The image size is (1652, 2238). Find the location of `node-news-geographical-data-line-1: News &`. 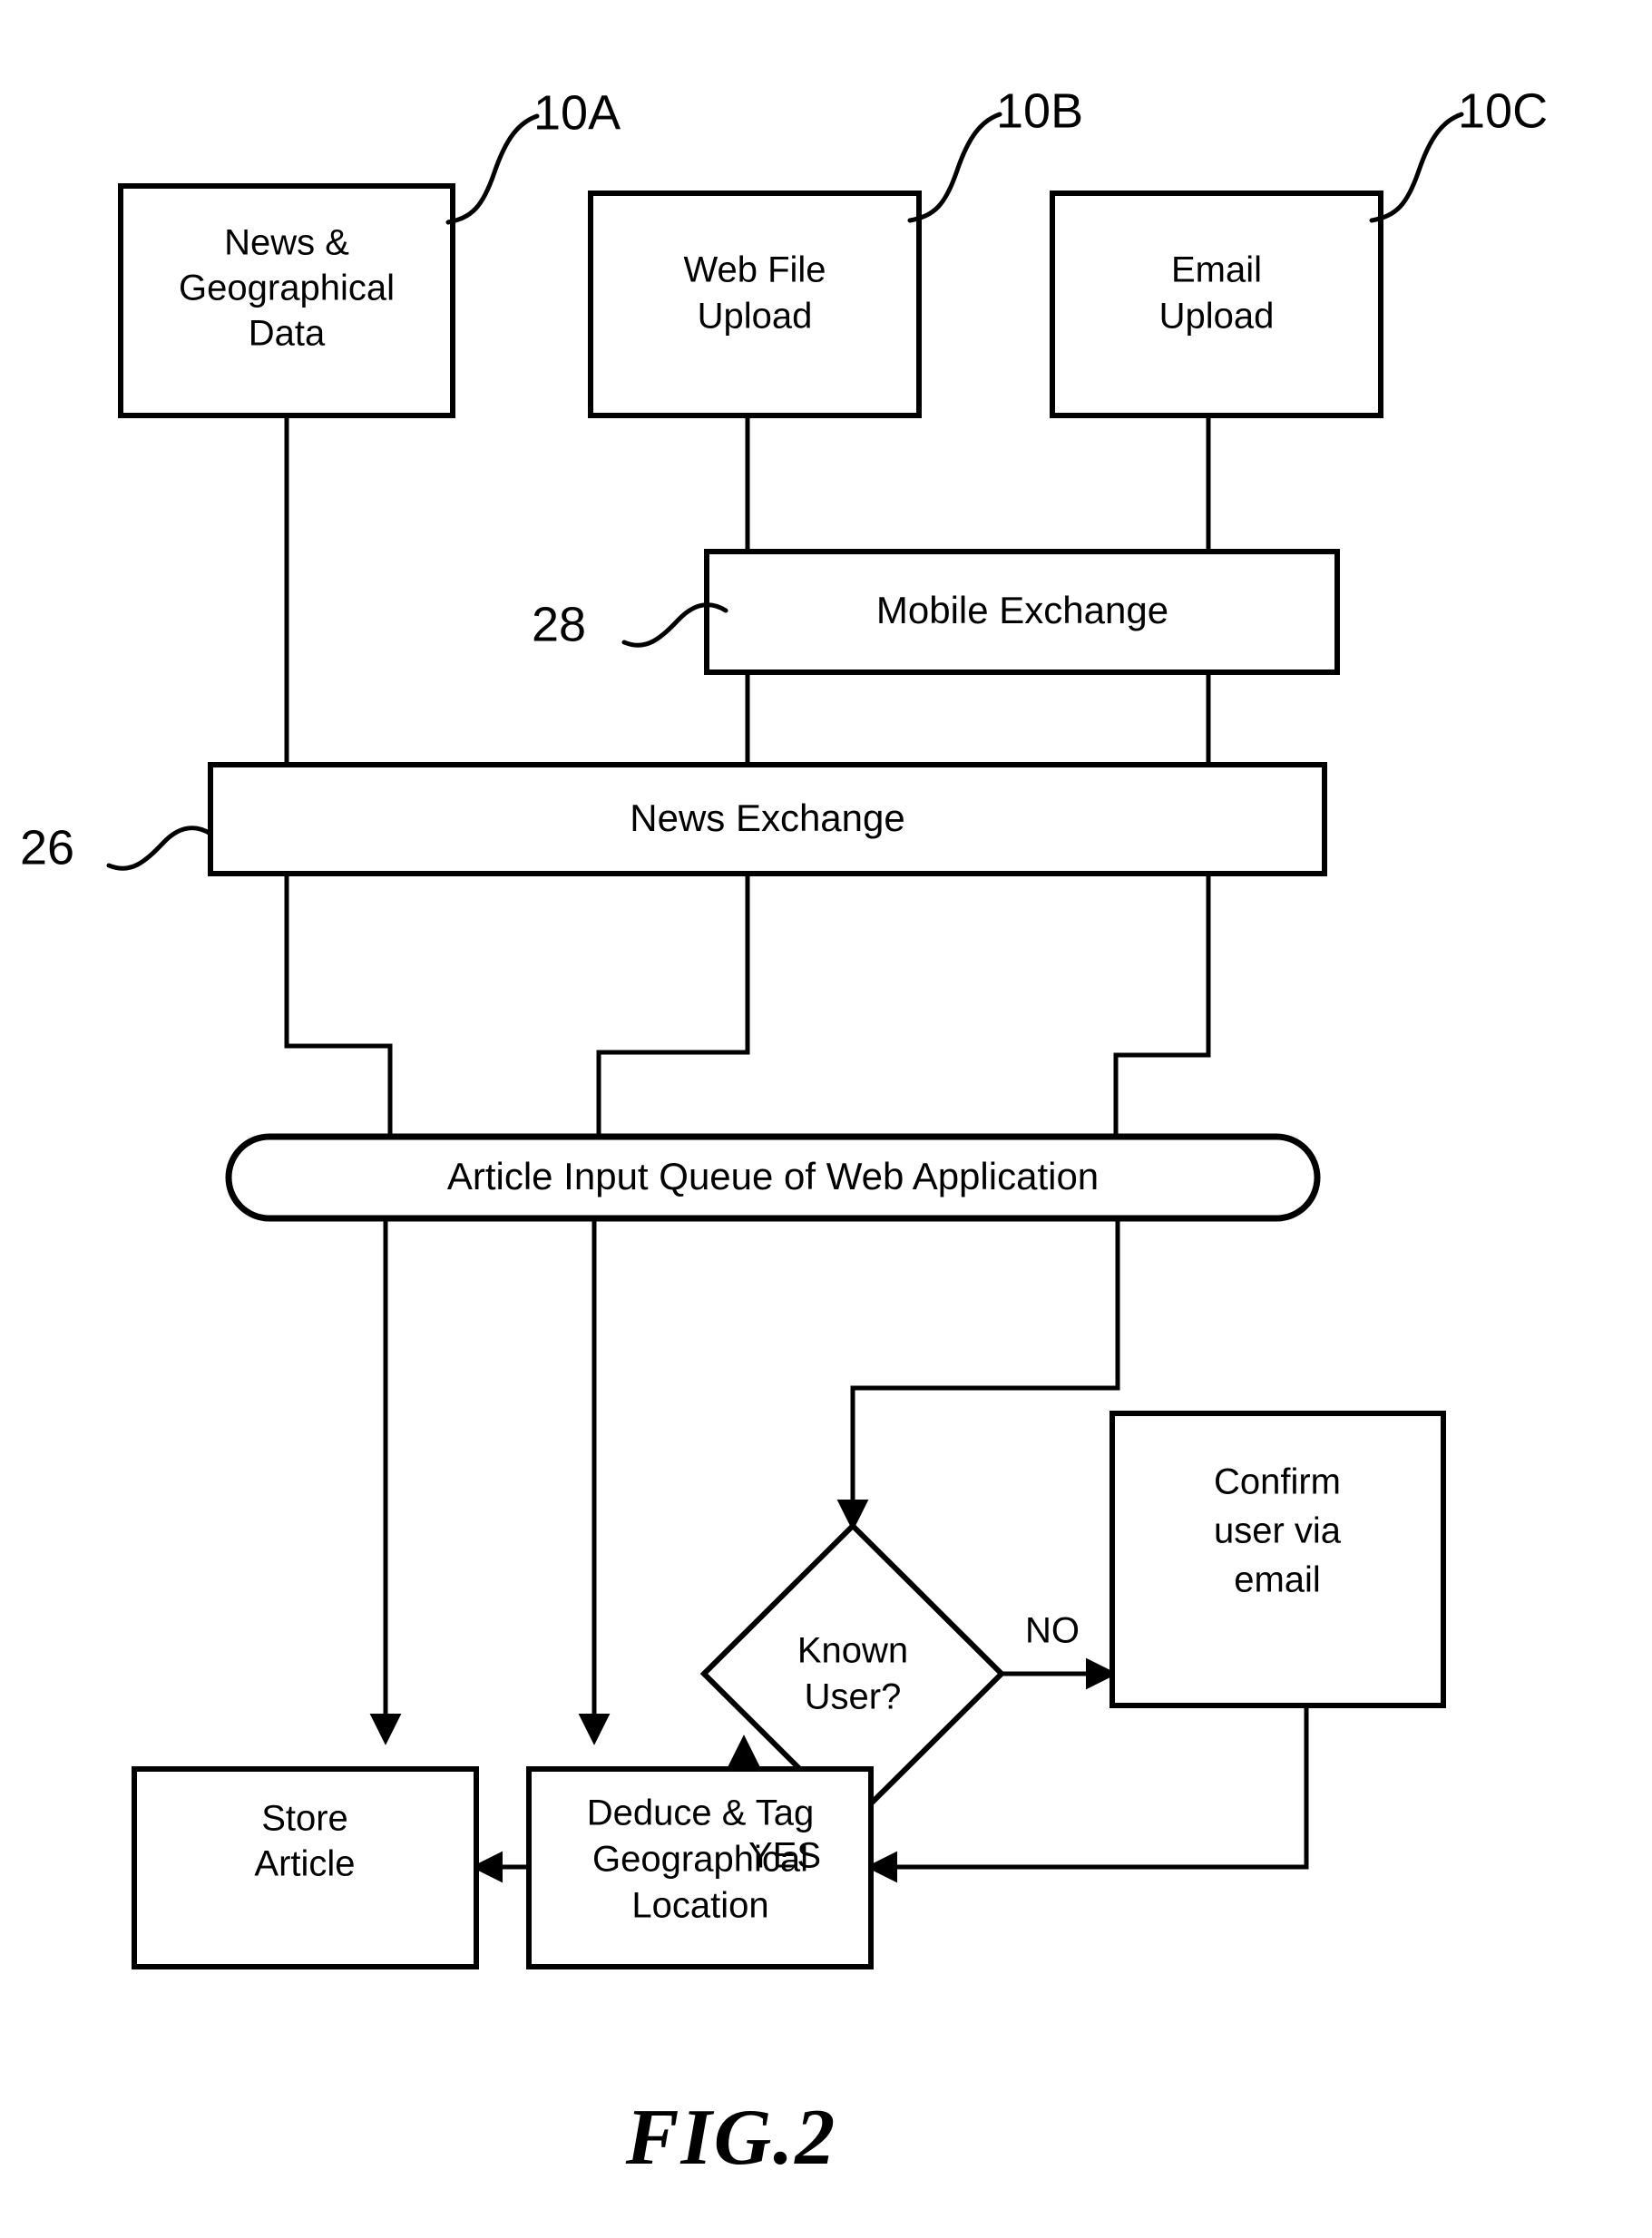

node-news-geographical-data-line-1: News & is located at coordinates (286, 243).